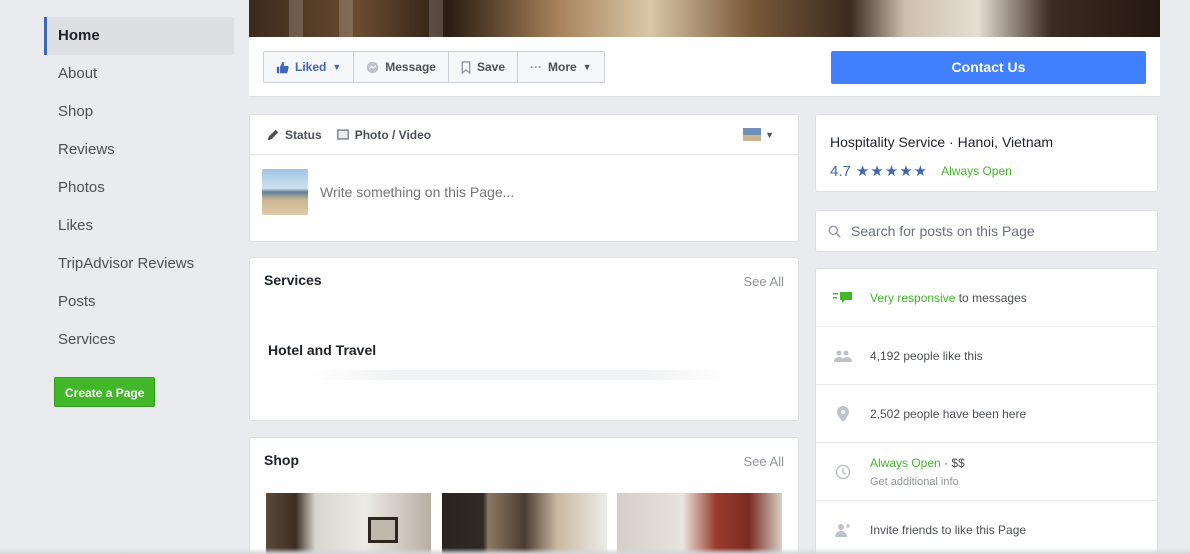 Image resolution: width=1190 pixels, height=554 pixels. What do you see at coordinates (843, 298) in the screenshot?
I see `message-bubble-icon` at bounding box center [843, 298].